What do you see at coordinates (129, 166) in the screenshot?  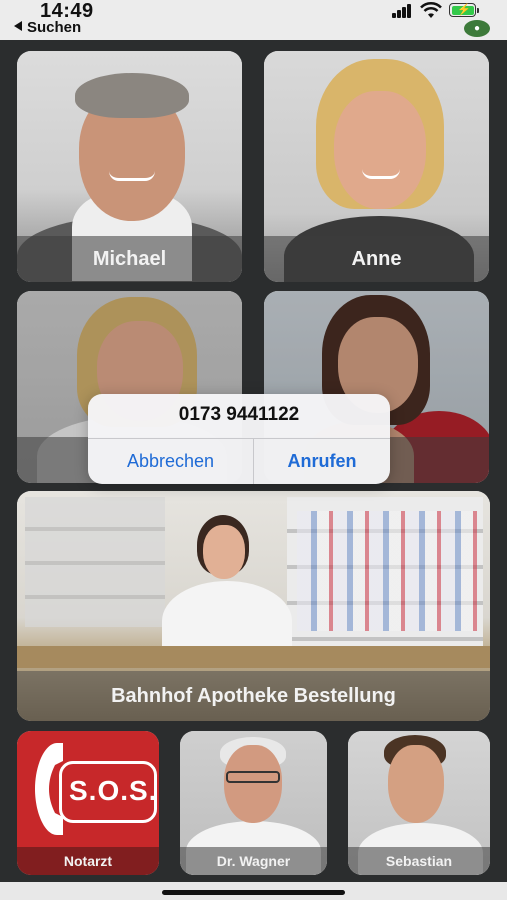 I see `contact-tile-michael: Michael` at bounding box center [129, 166].